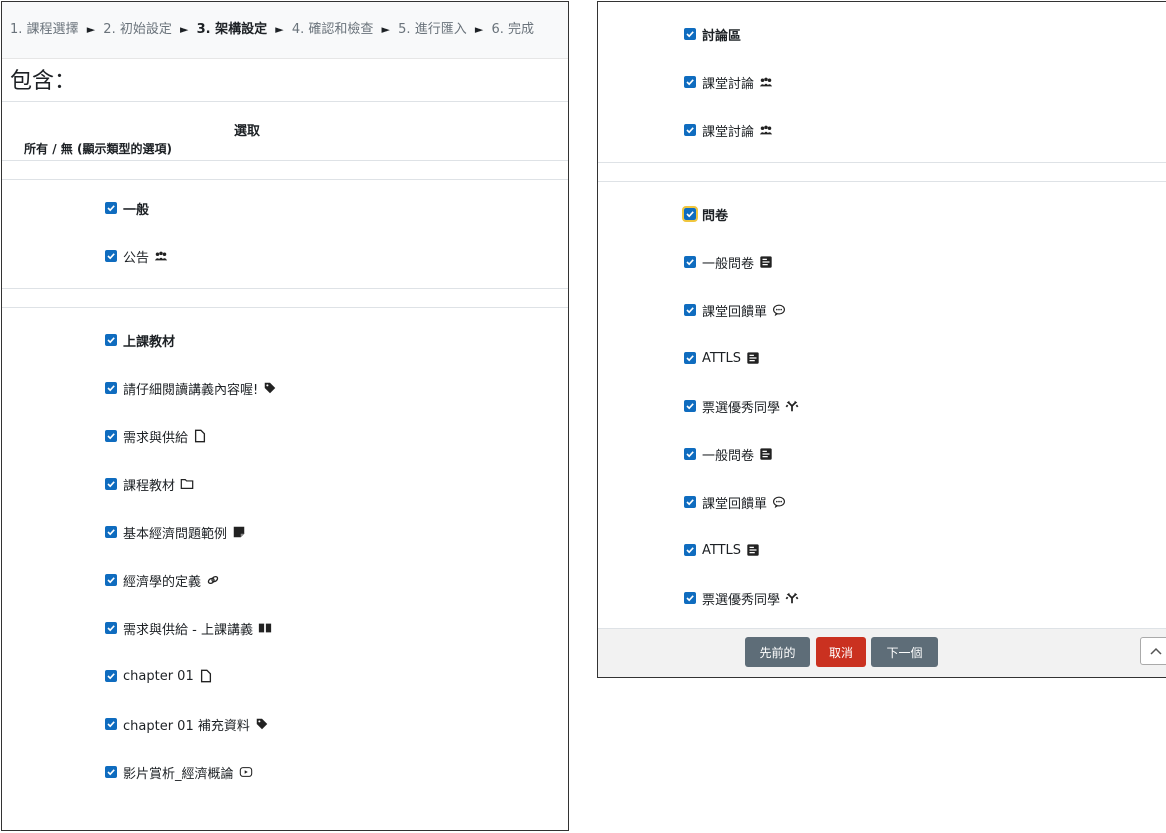 Image resolution: width=1166 pixels, height=833 pixels. What do you see at coordinates (285, 532) in the screenshot?
I see `activity-checkbox-row: 基本經濟問題範例` at bounding box center [285, 532].